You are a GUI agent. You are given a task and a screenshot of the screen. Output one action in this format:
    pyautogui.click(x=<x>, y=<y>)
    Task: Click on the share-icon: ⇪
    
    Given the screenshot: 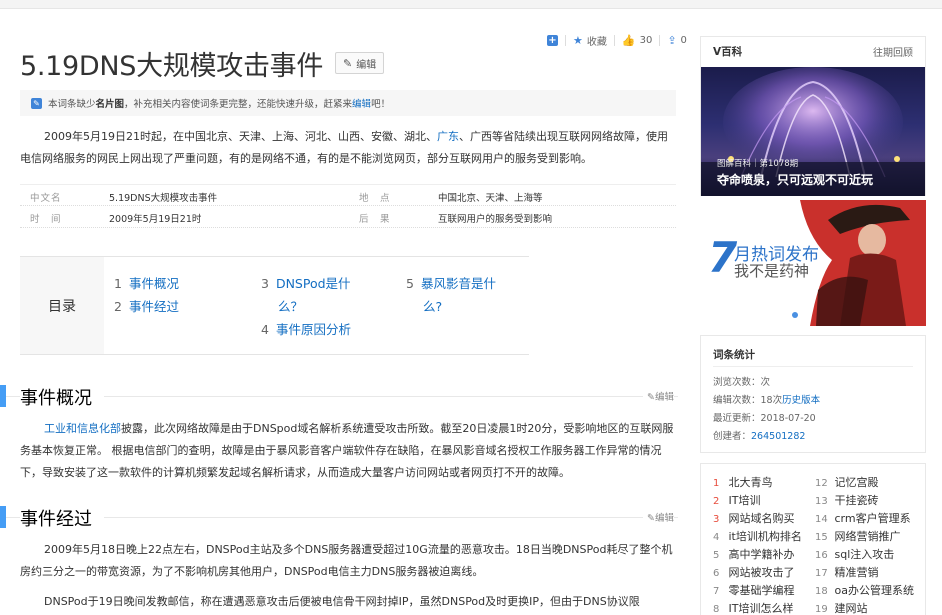 What is the action you would take?
    pyautogui.click(x=671, y=40)
    